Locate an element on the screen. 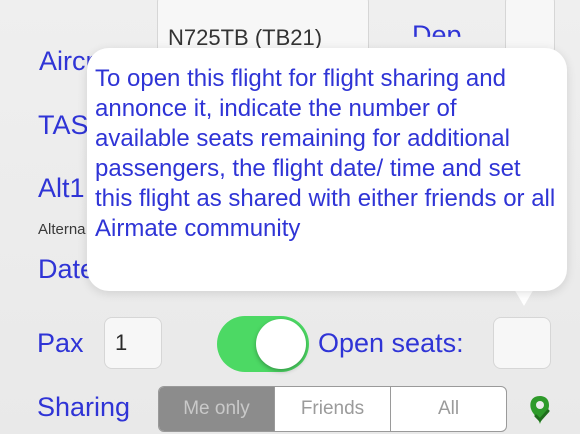 The width and height of the screenshot is (580, 434). sharing-option-friends: Friends is located at coordinates (333, 409).